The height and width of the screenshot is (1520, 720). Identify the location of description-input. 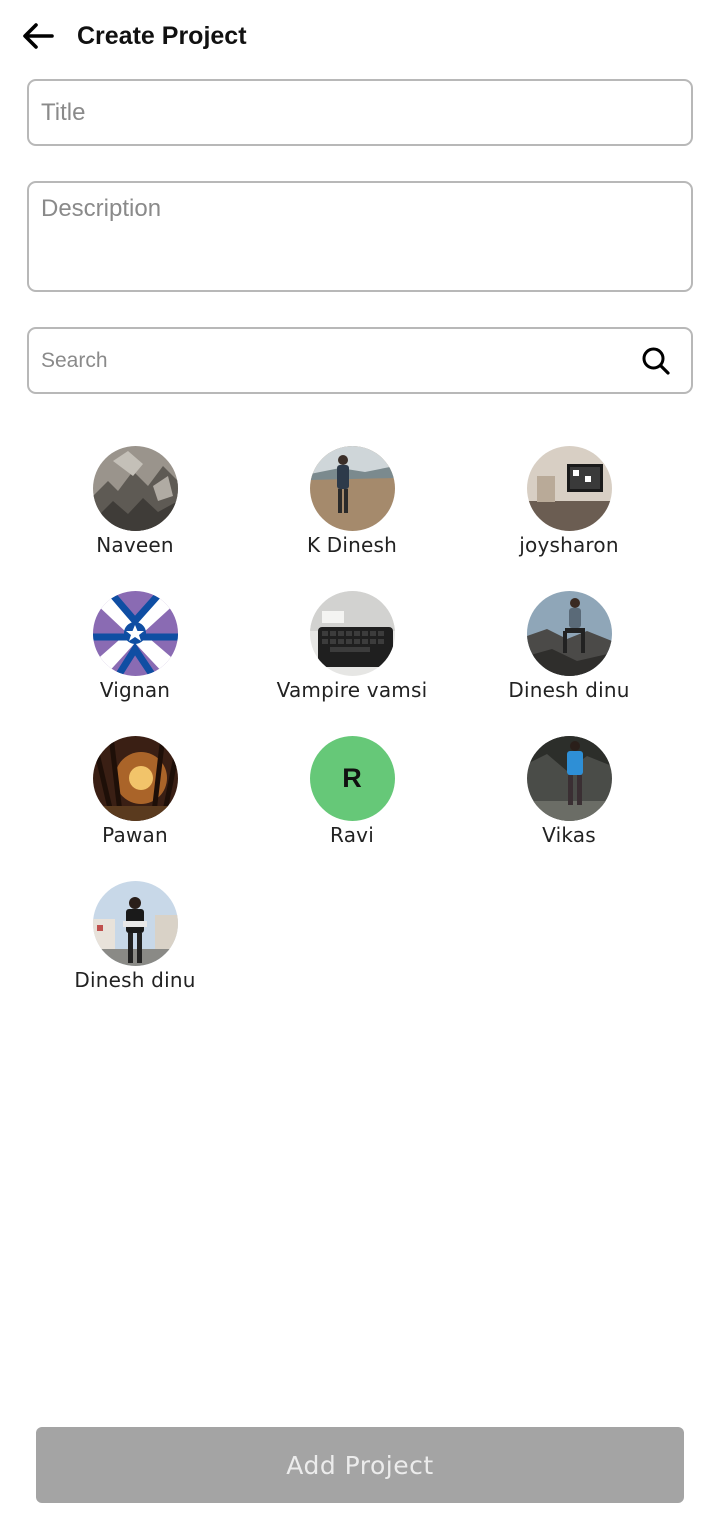
(360, 236).